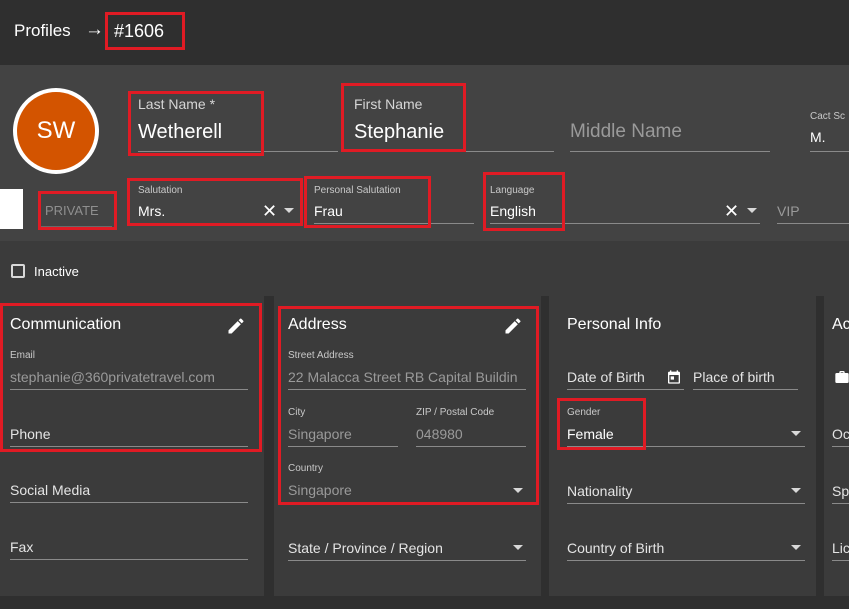  What do you see at coordinates (674, 377) in the screenshot?
I see `calendar-icon` at bounding box center [674, 377].